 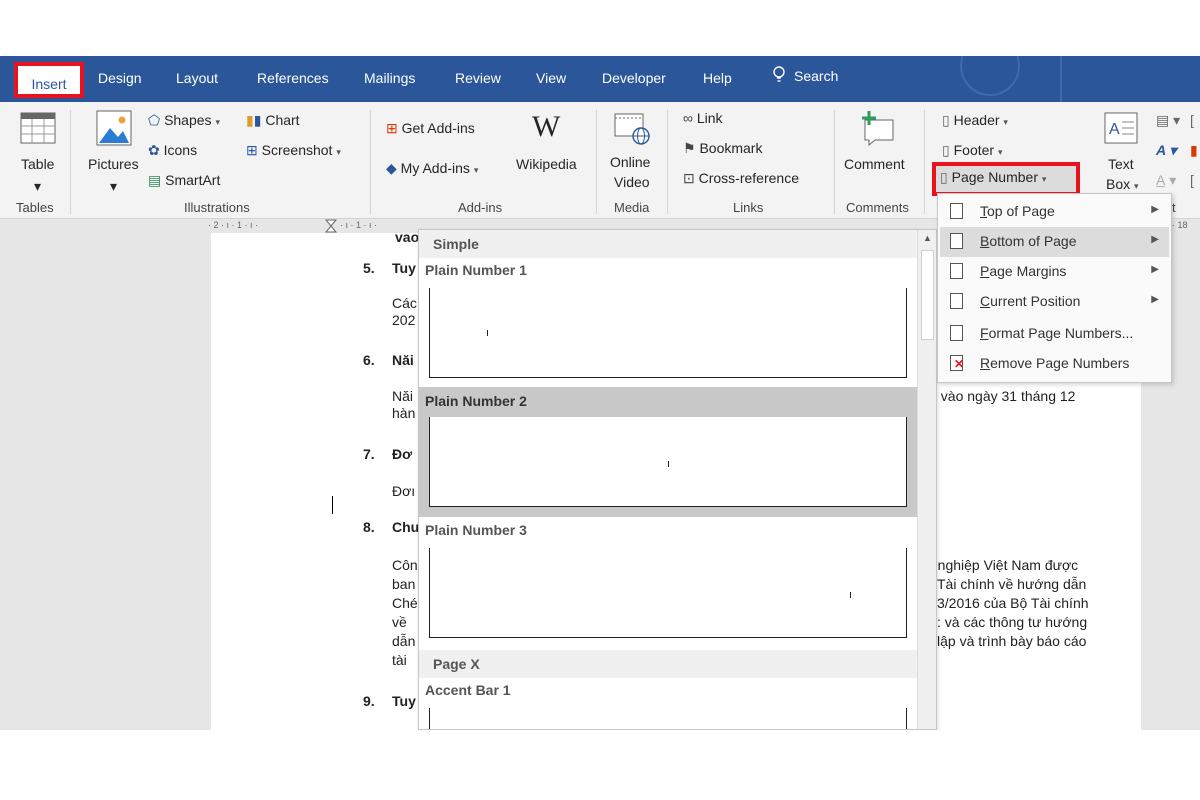 I want to click on ruler-right-text: · 18, so click(x=1180, y=225).